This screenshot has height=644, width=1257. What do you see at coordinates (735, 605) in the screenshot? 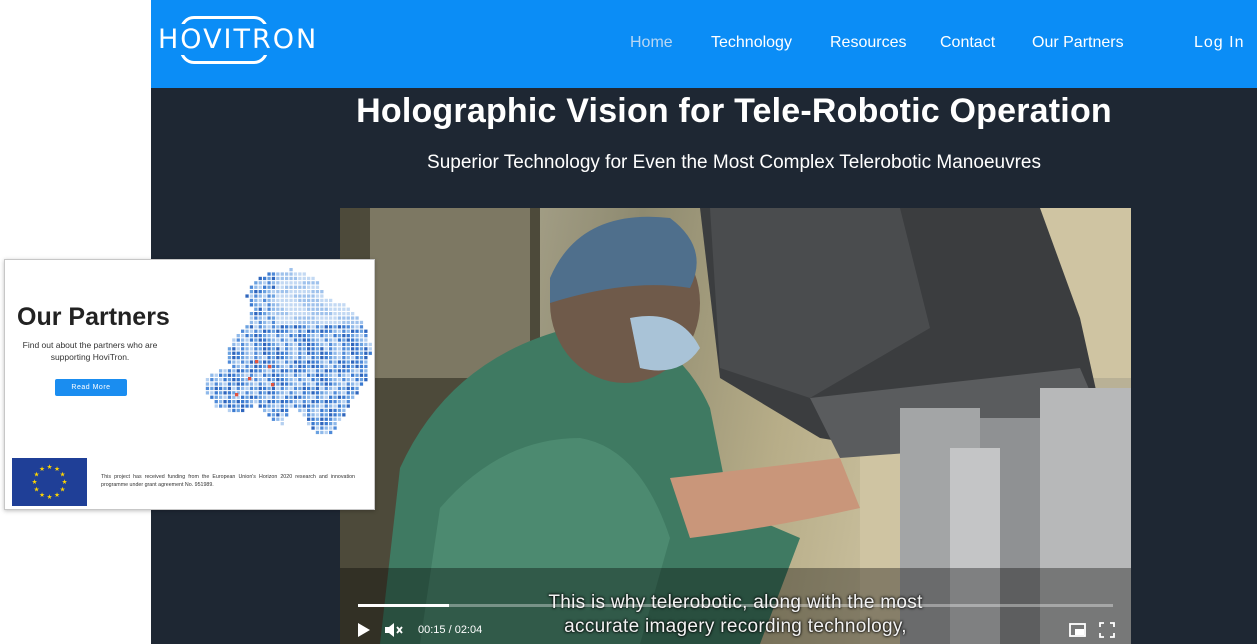
I see `video-progress-bar` at bounding box center [735, 605].